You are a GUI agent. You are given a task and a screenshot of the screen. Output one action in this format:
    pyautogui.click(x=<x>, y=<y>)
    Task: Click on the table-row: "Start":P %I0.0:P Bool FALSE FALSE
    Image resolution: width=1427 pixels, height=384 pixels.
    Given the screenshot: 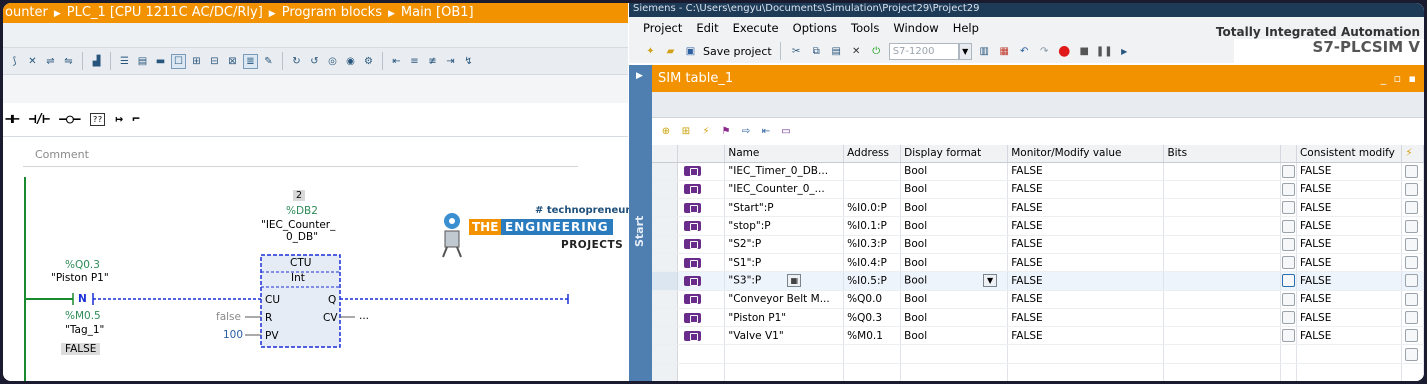 What is the action you would take?
    pyautogui.click(x=1038, y=208)
    